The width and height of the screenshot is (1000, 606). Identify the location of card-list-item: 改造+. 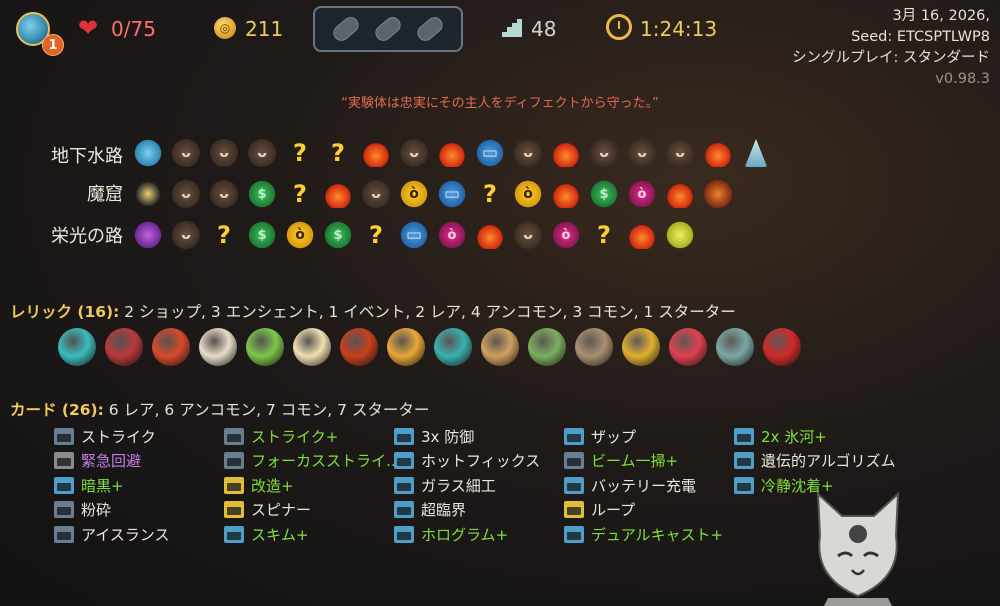
(309, 485).